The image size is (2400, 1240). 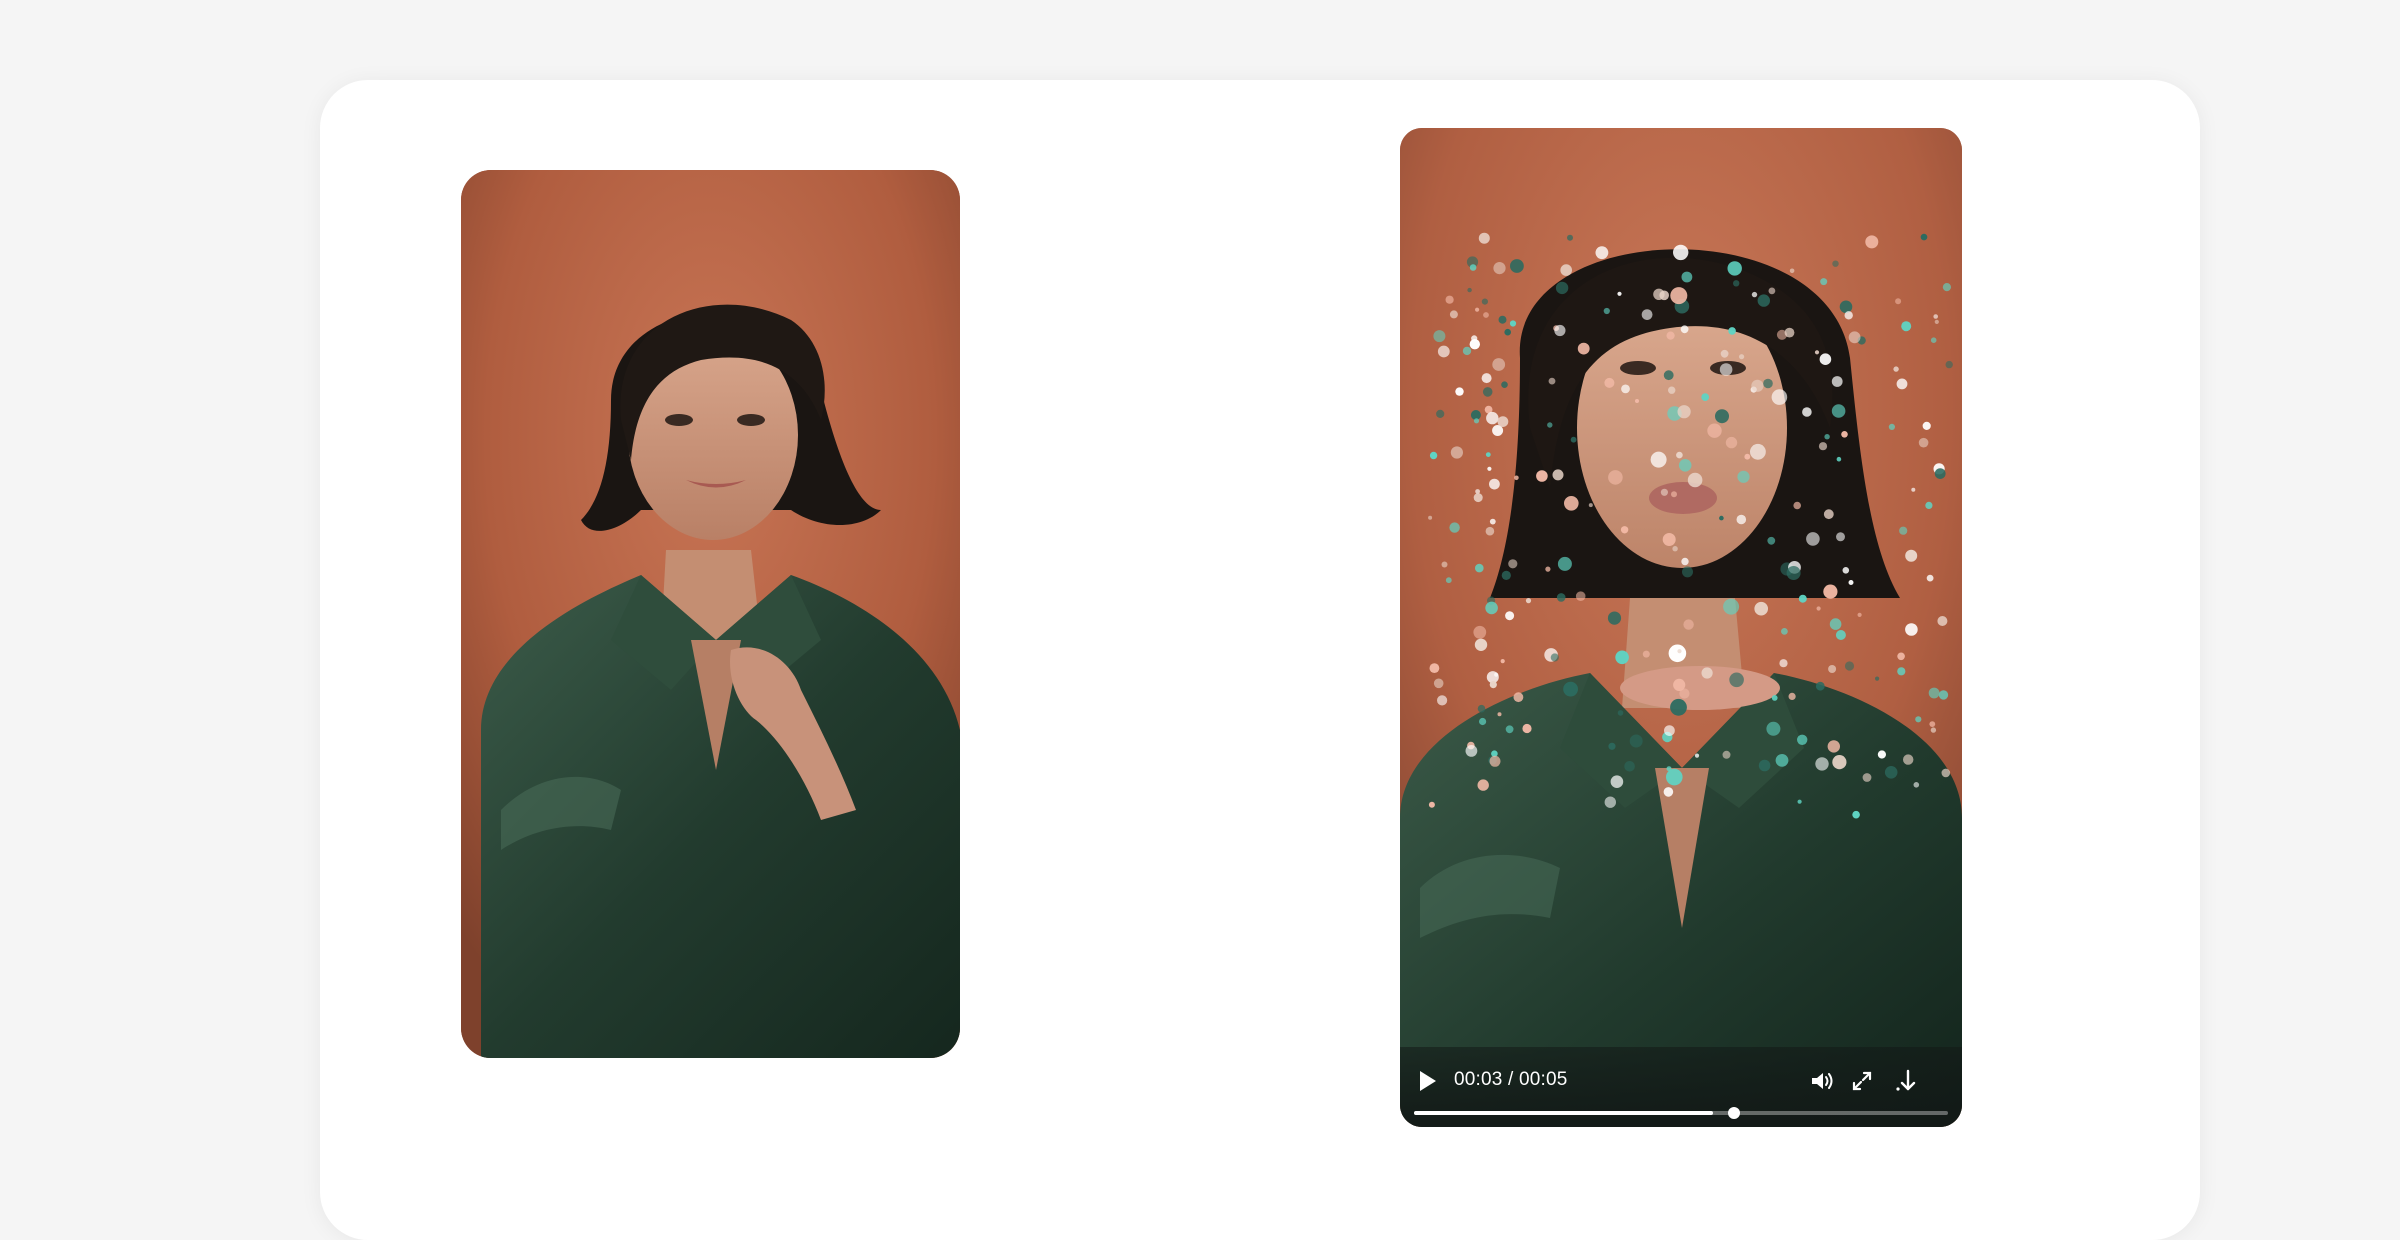 I want to click on download-icon, so click(x=1906, y=1080).